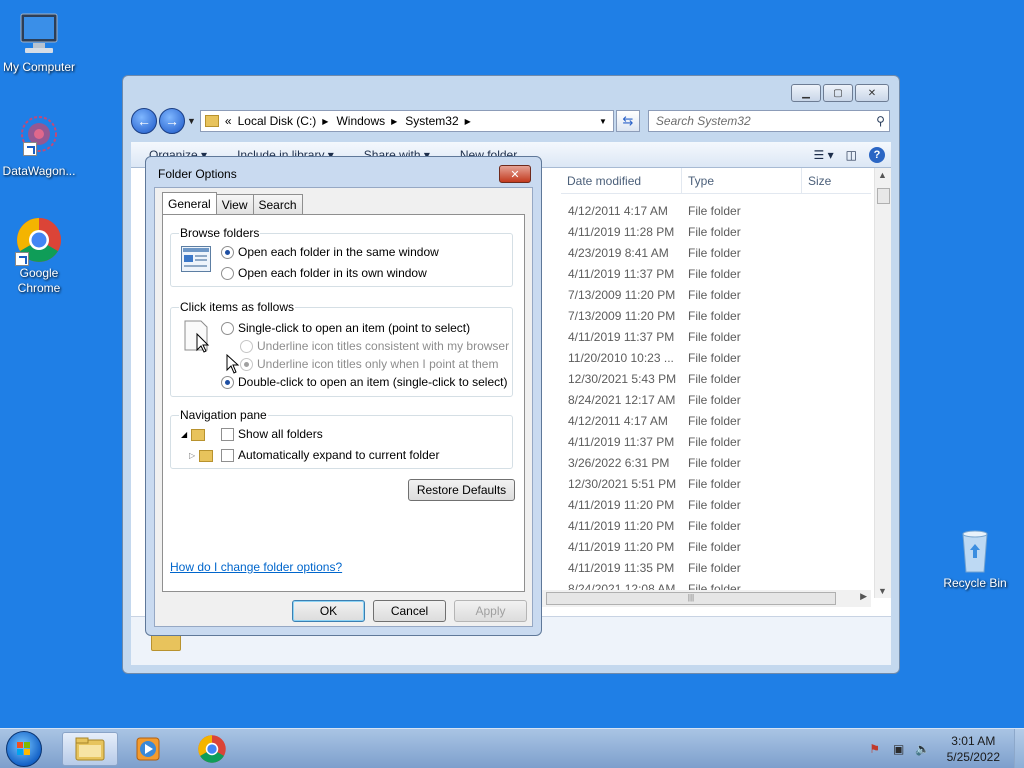  Describe the element at coordinates (172, 121) in the screenshot. I see `forward-button: →` at that location.